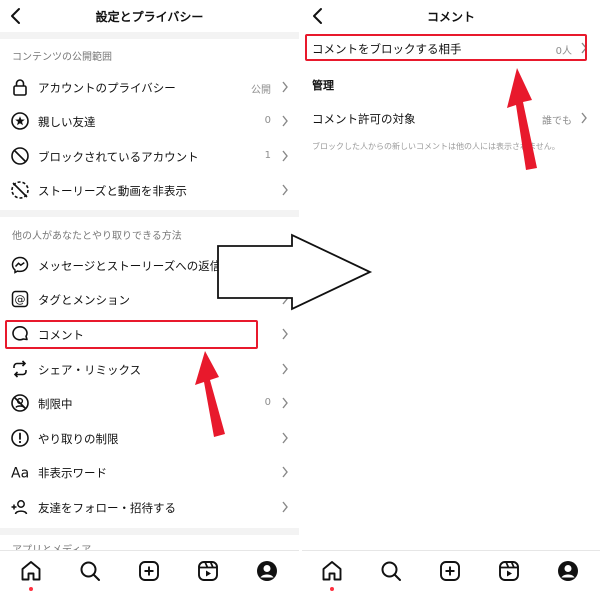 The height and width of the screenshot is (600, 600). Describe the element at coordinates (20, 265) in the screenshot. I see `messenger-icon` at that location.